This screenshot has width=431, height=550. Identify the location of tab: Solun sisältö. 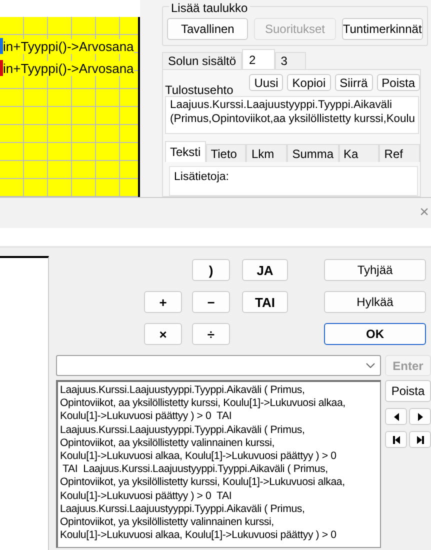
(202, 60).